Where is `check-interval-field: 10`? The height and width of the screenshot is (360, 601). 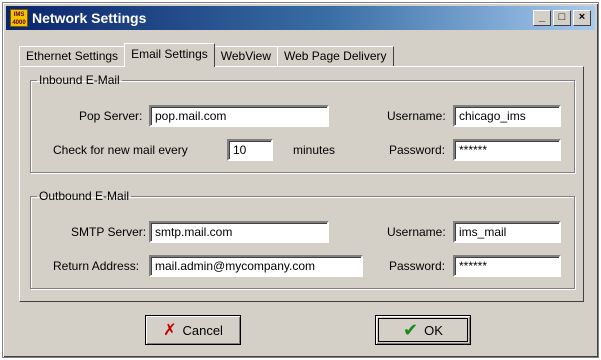
check-interval-field: 10 is located at coordinates (250, 150).